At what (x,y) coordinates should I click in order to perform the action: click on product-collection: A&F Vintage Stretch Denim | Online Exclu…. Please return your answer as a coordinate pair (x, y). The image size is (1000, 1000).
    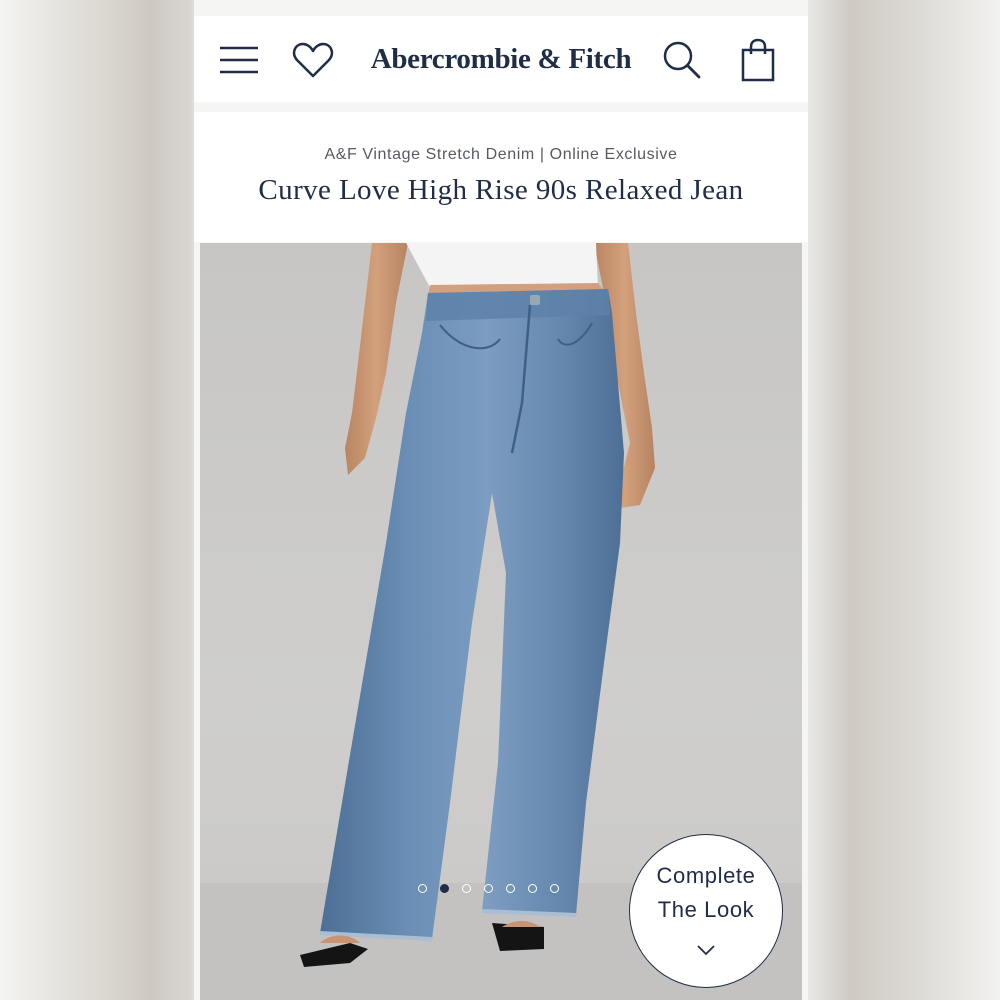
    Looking at the image, I should click on (501, 154).